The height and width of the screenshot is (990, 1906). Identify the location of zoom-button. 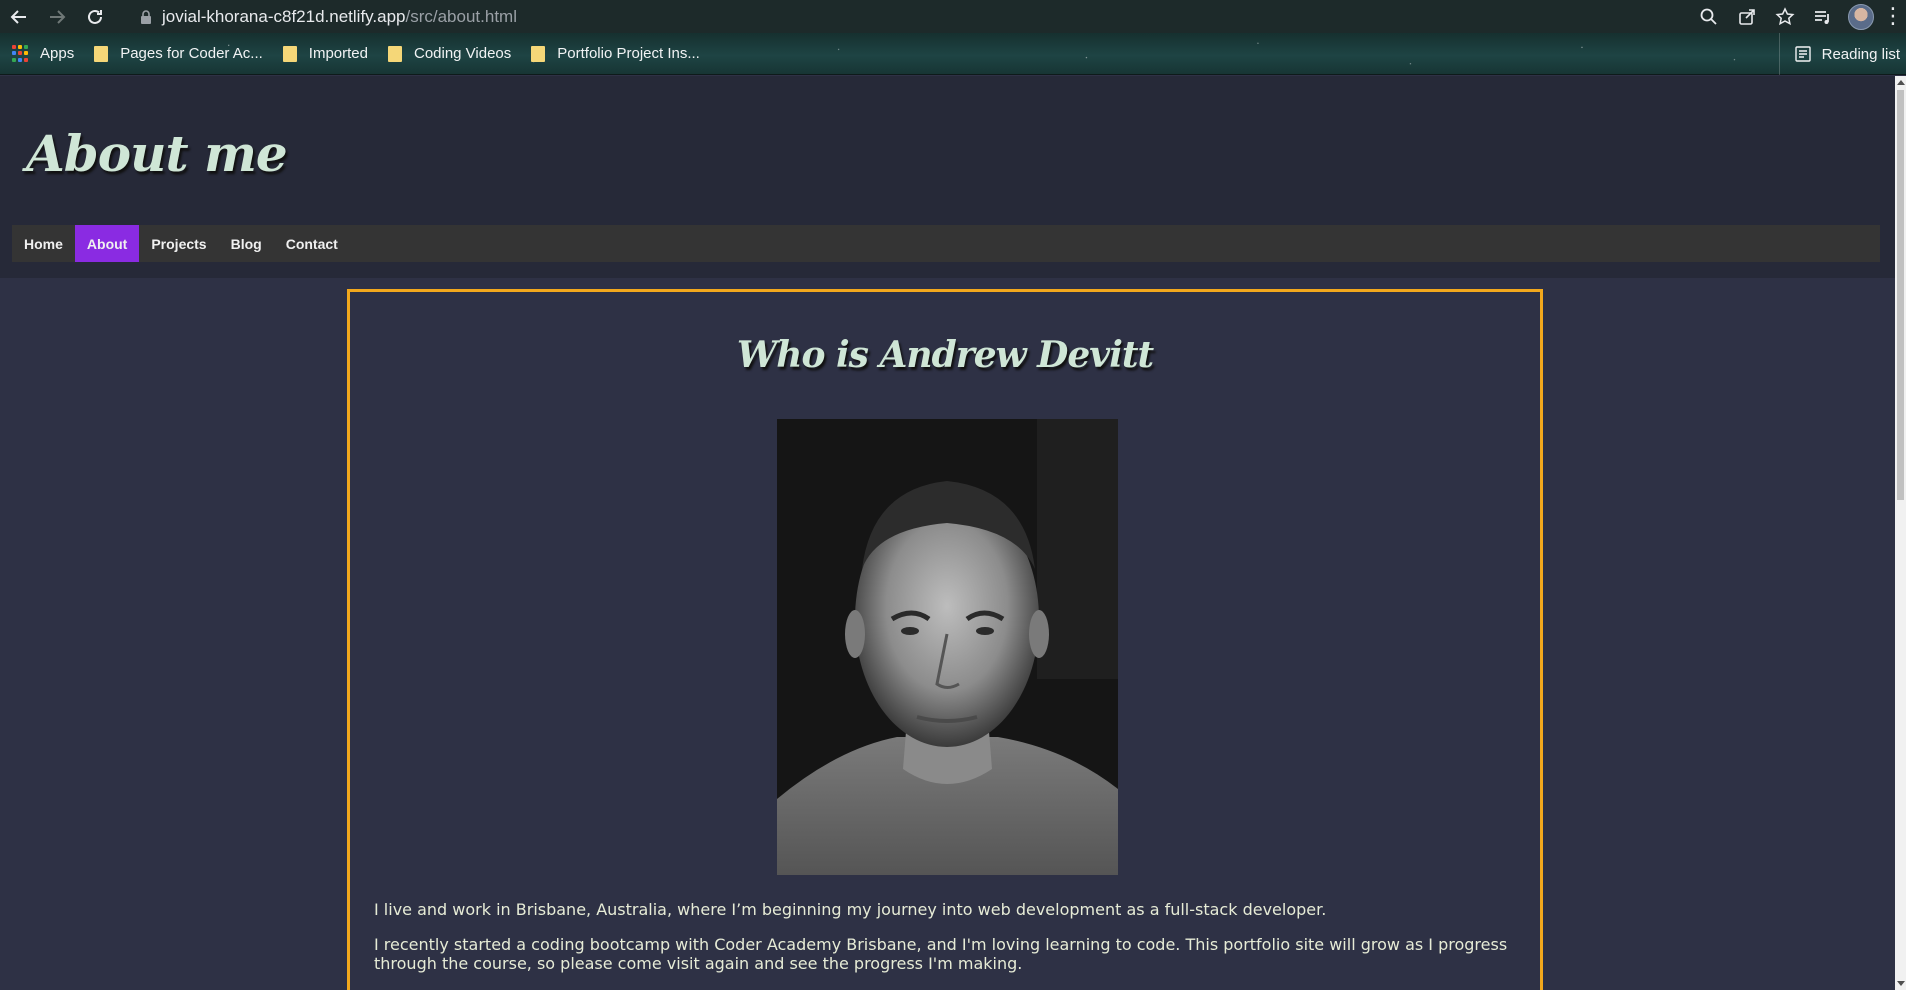
(1709, 16).